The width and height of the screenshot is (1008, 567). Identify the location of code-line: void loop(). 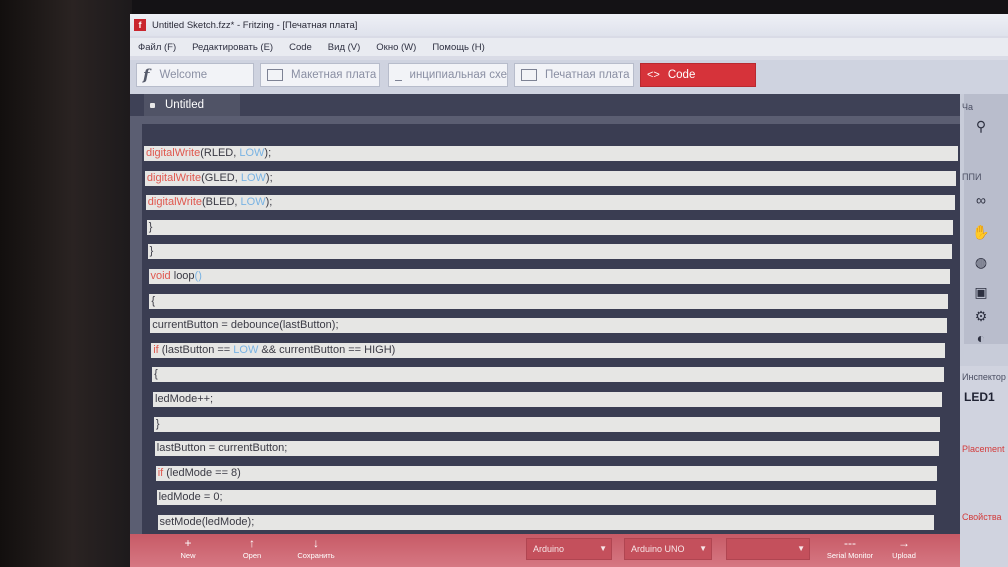
(549, 276).